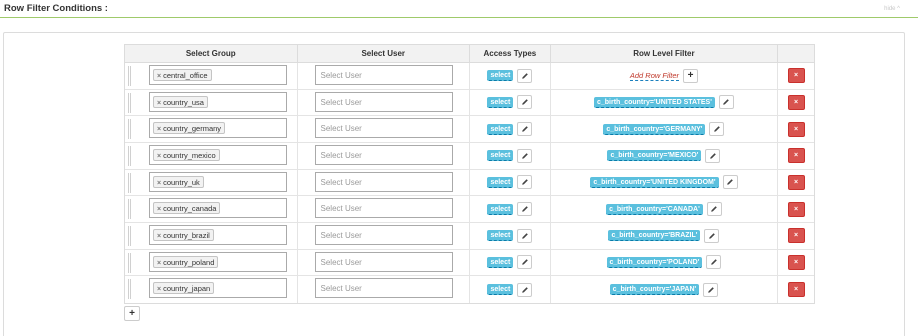  I want to click on row-filter-label: c_birth_country='JAPAN', so click(654, 290).